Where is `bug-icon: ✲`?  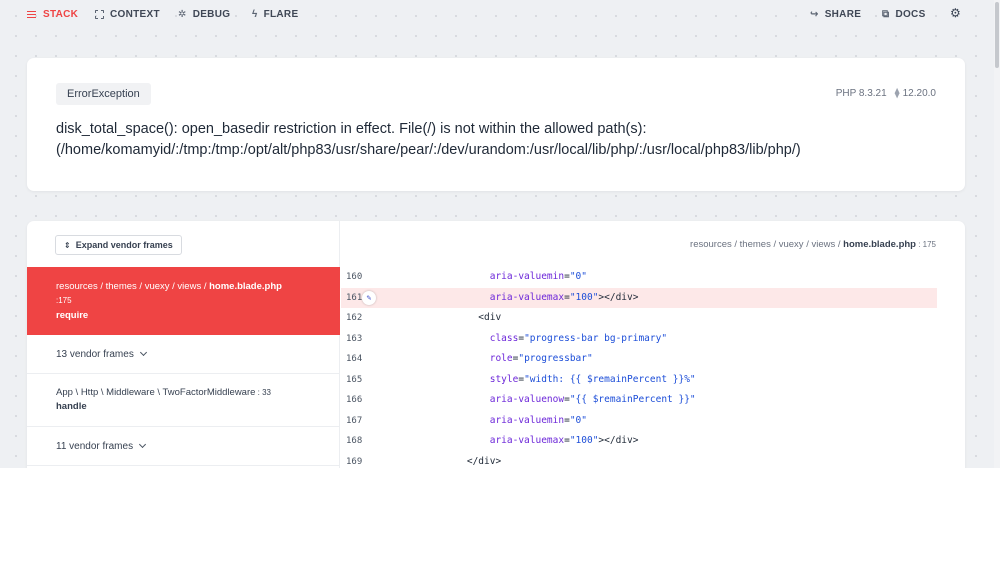 bug-icon: ✲ is located at coordinates (182, 14).